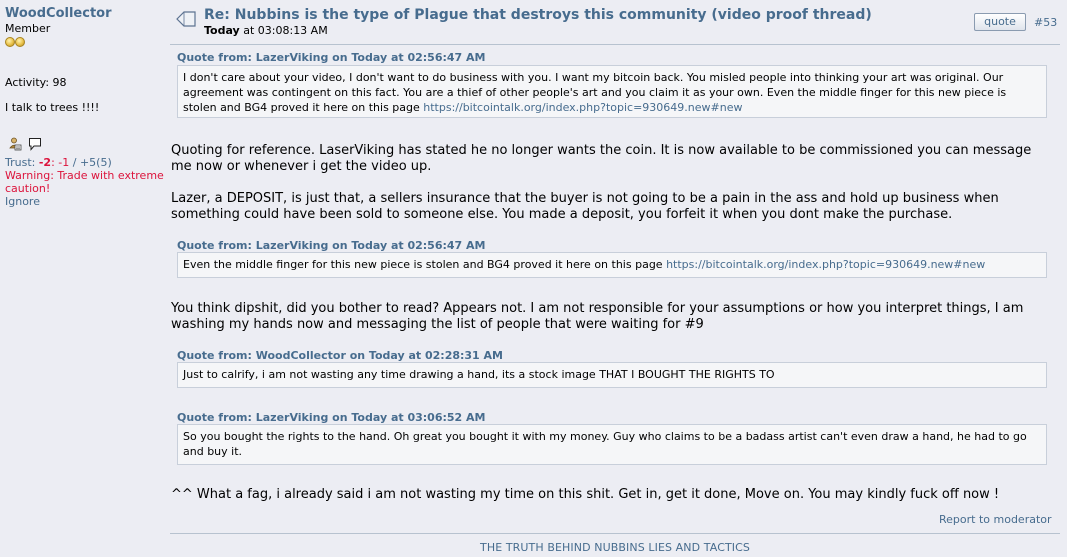 Image resolution: width=1067 pixels, height=557 pixels. I want to click on profile-icon, so click(15, 144).